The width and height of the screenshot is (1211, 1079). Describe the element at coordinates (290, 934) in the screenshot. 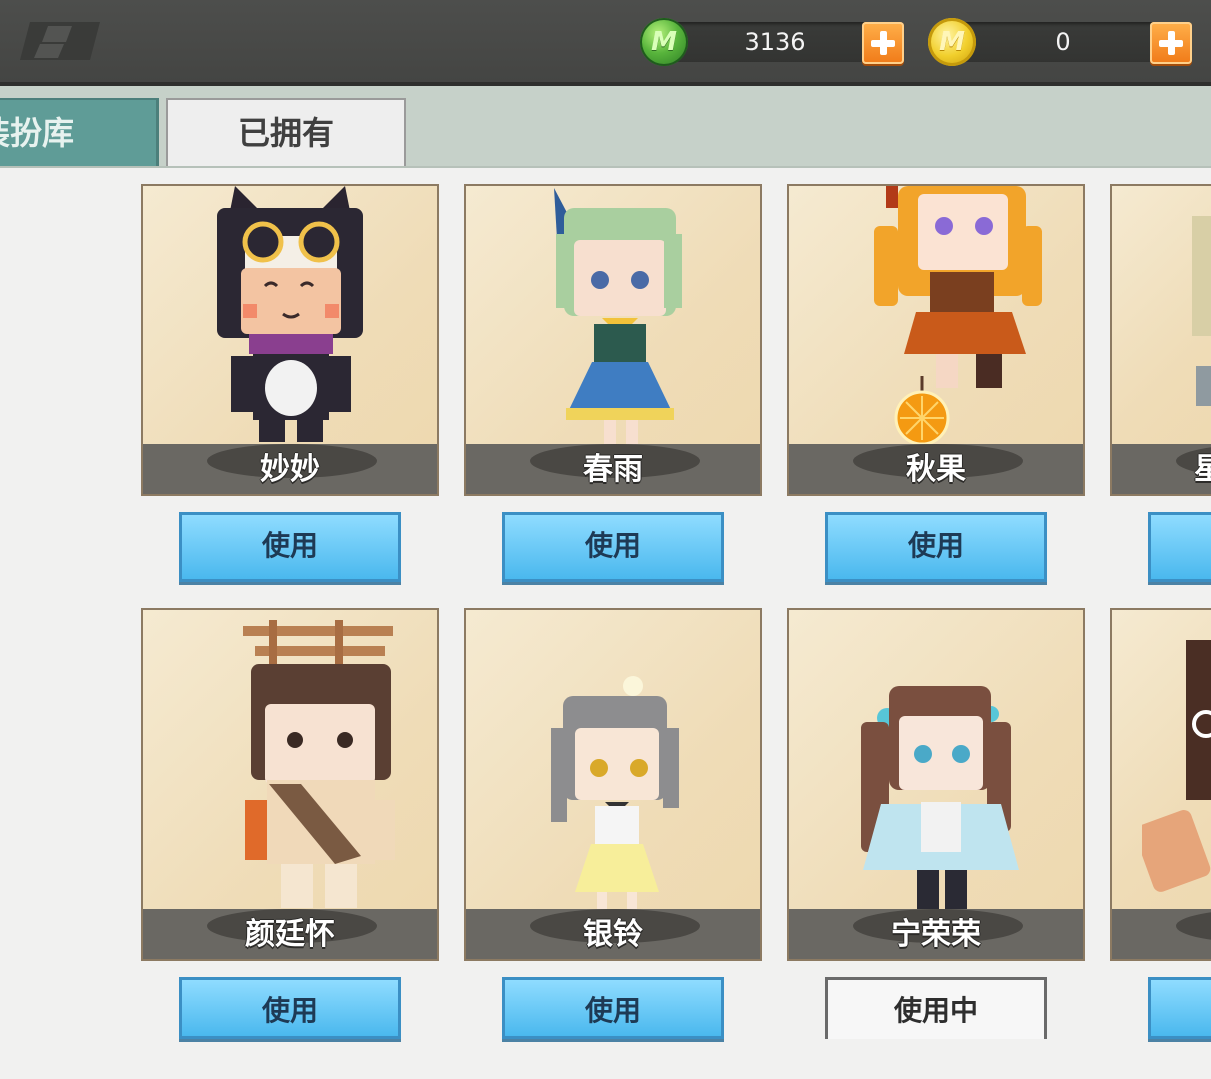

I see `skin-name: 颜廷怀` at that location.